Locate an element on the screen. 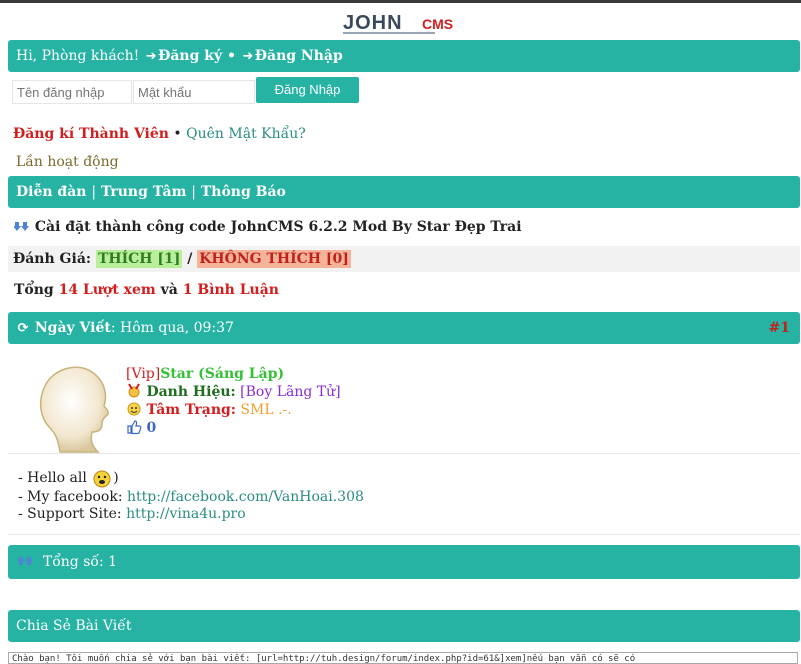 Image resolution: width=801 pixels, height=664 pixels. register-link: Đăng ký is located at coordinates (190, 56).